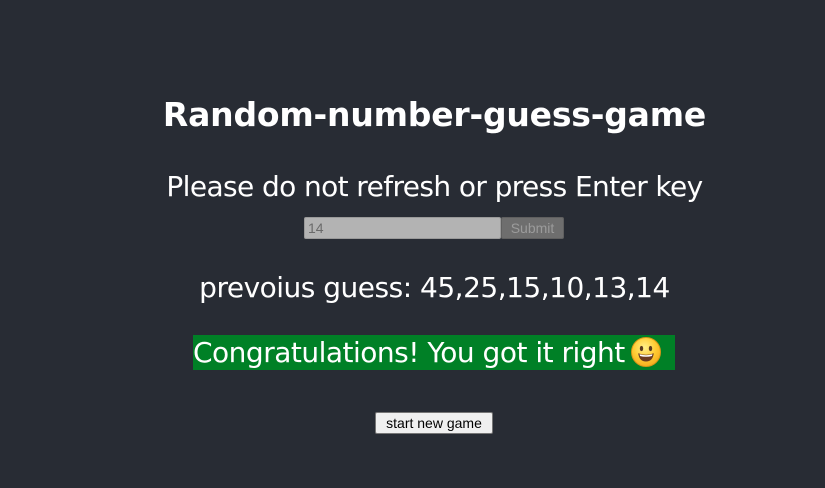 Image resolution: width=825 pixels, height=488 pixels. Describe the element at coordinates (434, 186) in the screenshot. I see `instruction-text: Please do not refresh or press Enter key` at that location.